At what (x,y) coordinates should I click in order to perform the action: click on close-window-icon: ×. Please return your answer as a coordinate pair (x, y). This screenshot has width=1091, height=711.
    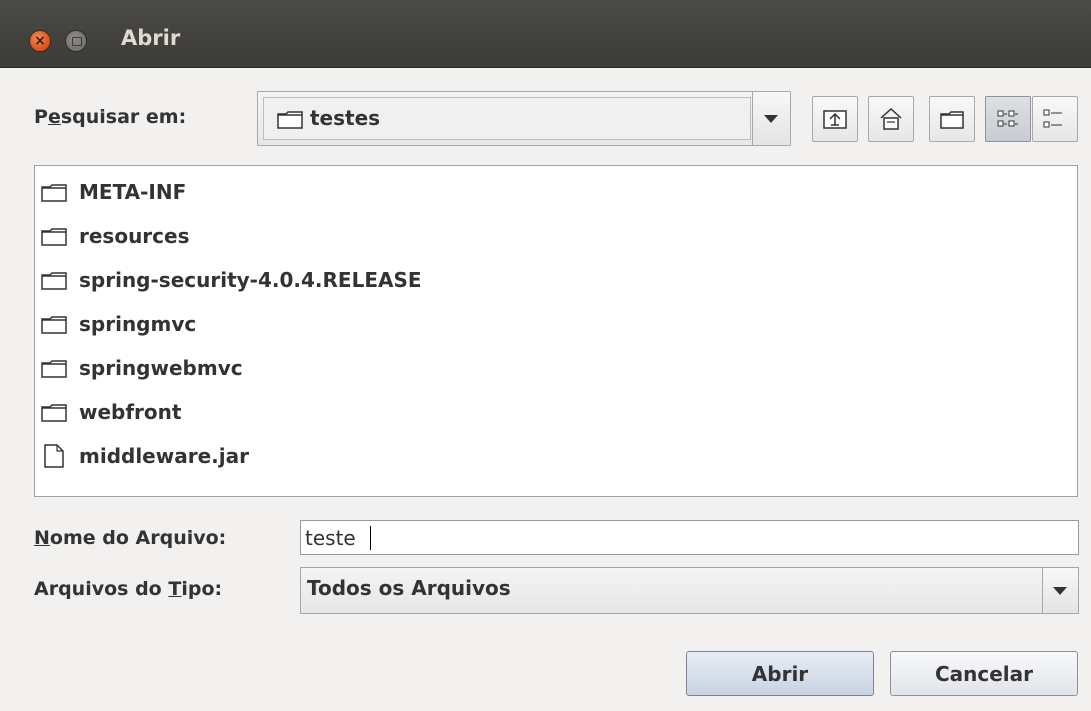
    Looking at the image, I should click on (40, 41).